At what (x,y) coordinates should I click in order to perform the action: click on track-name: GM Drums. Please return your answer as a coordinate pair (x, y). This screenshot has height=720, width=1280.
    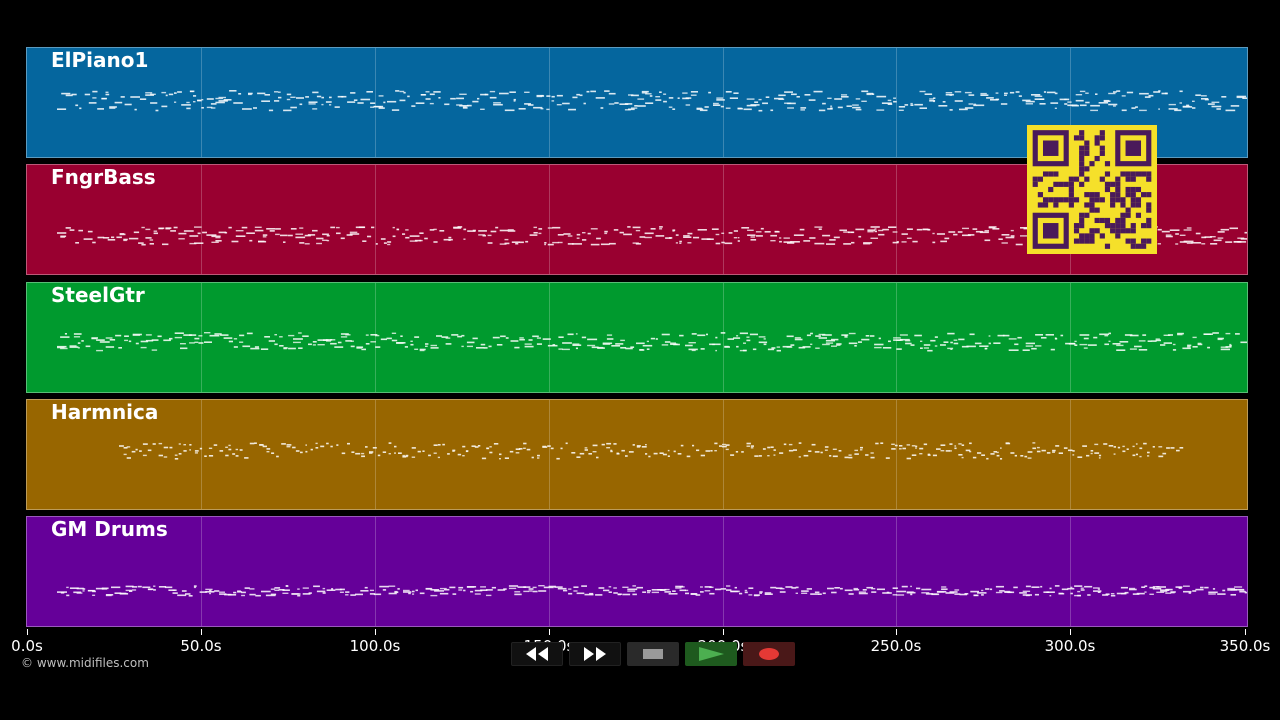
    Looking at the image, I should click on (109, 529).